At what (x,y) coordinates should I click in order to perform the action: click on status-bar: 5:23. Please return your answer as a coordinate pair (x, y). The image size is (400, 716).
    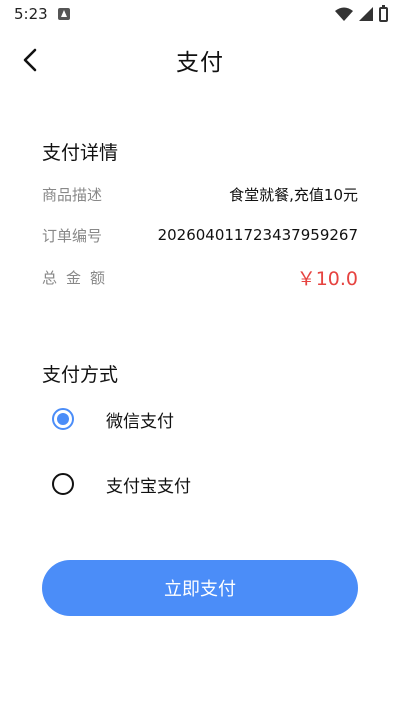
    Looking at the image, I should click on (200, 14).